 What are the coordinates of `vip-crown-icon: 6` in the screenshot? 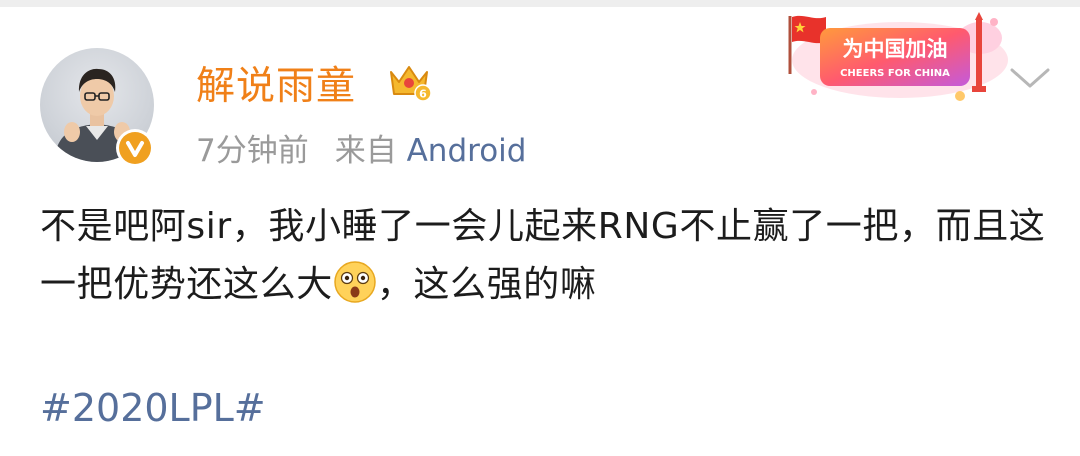 It's located at (409, 79).